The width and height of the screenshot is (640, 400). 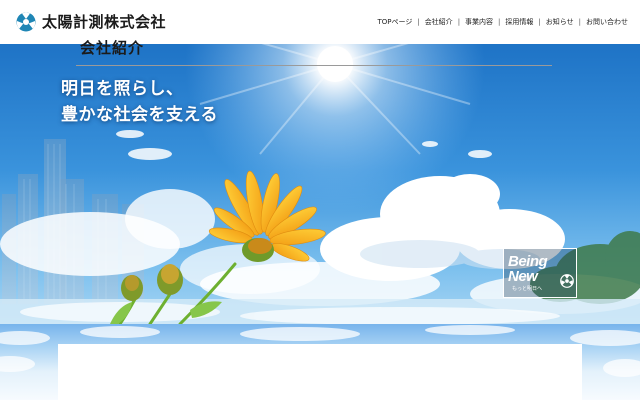 What do you see at coordinates (139, 115) in the screenshot?
I see `tagline-line-2: 豊かな社会を支える` at bounding box center [139, 115].